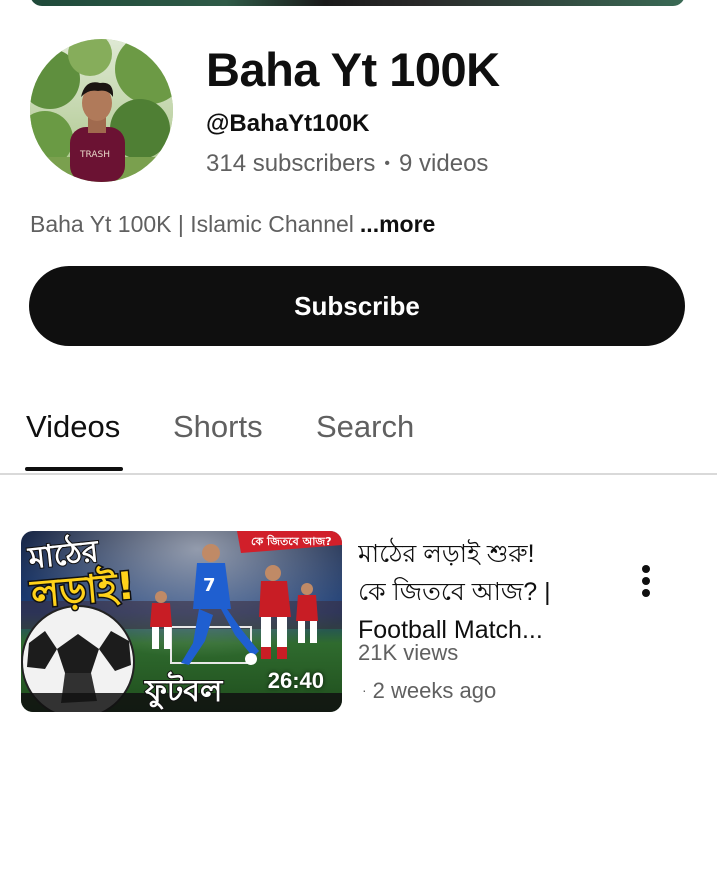 The width and height of the screenshot is (717, 883). Describe the element at coordinates (291, 541) in the screenshot. I see `thumbnail-badge-text: কে জিতবে আজ?` at that location.